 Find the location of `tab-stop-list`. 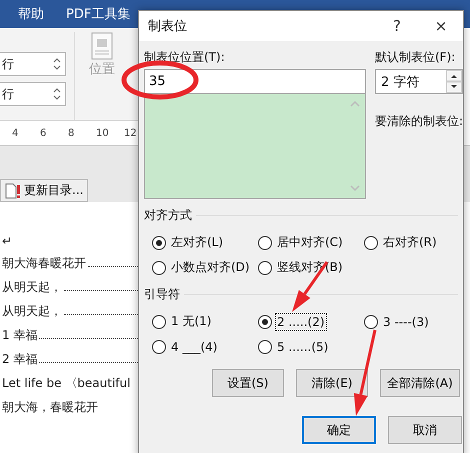

tab-stop-list is located at coordinates (255, 146).